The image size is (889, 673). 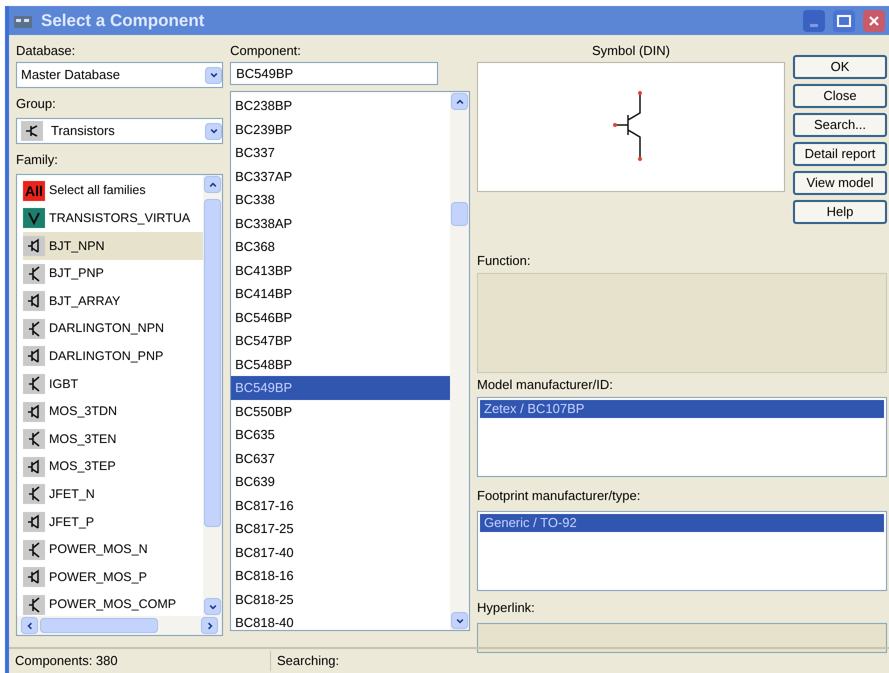 I want to click on family-item: POWER_MOS_N, so click(x=113, y=550).